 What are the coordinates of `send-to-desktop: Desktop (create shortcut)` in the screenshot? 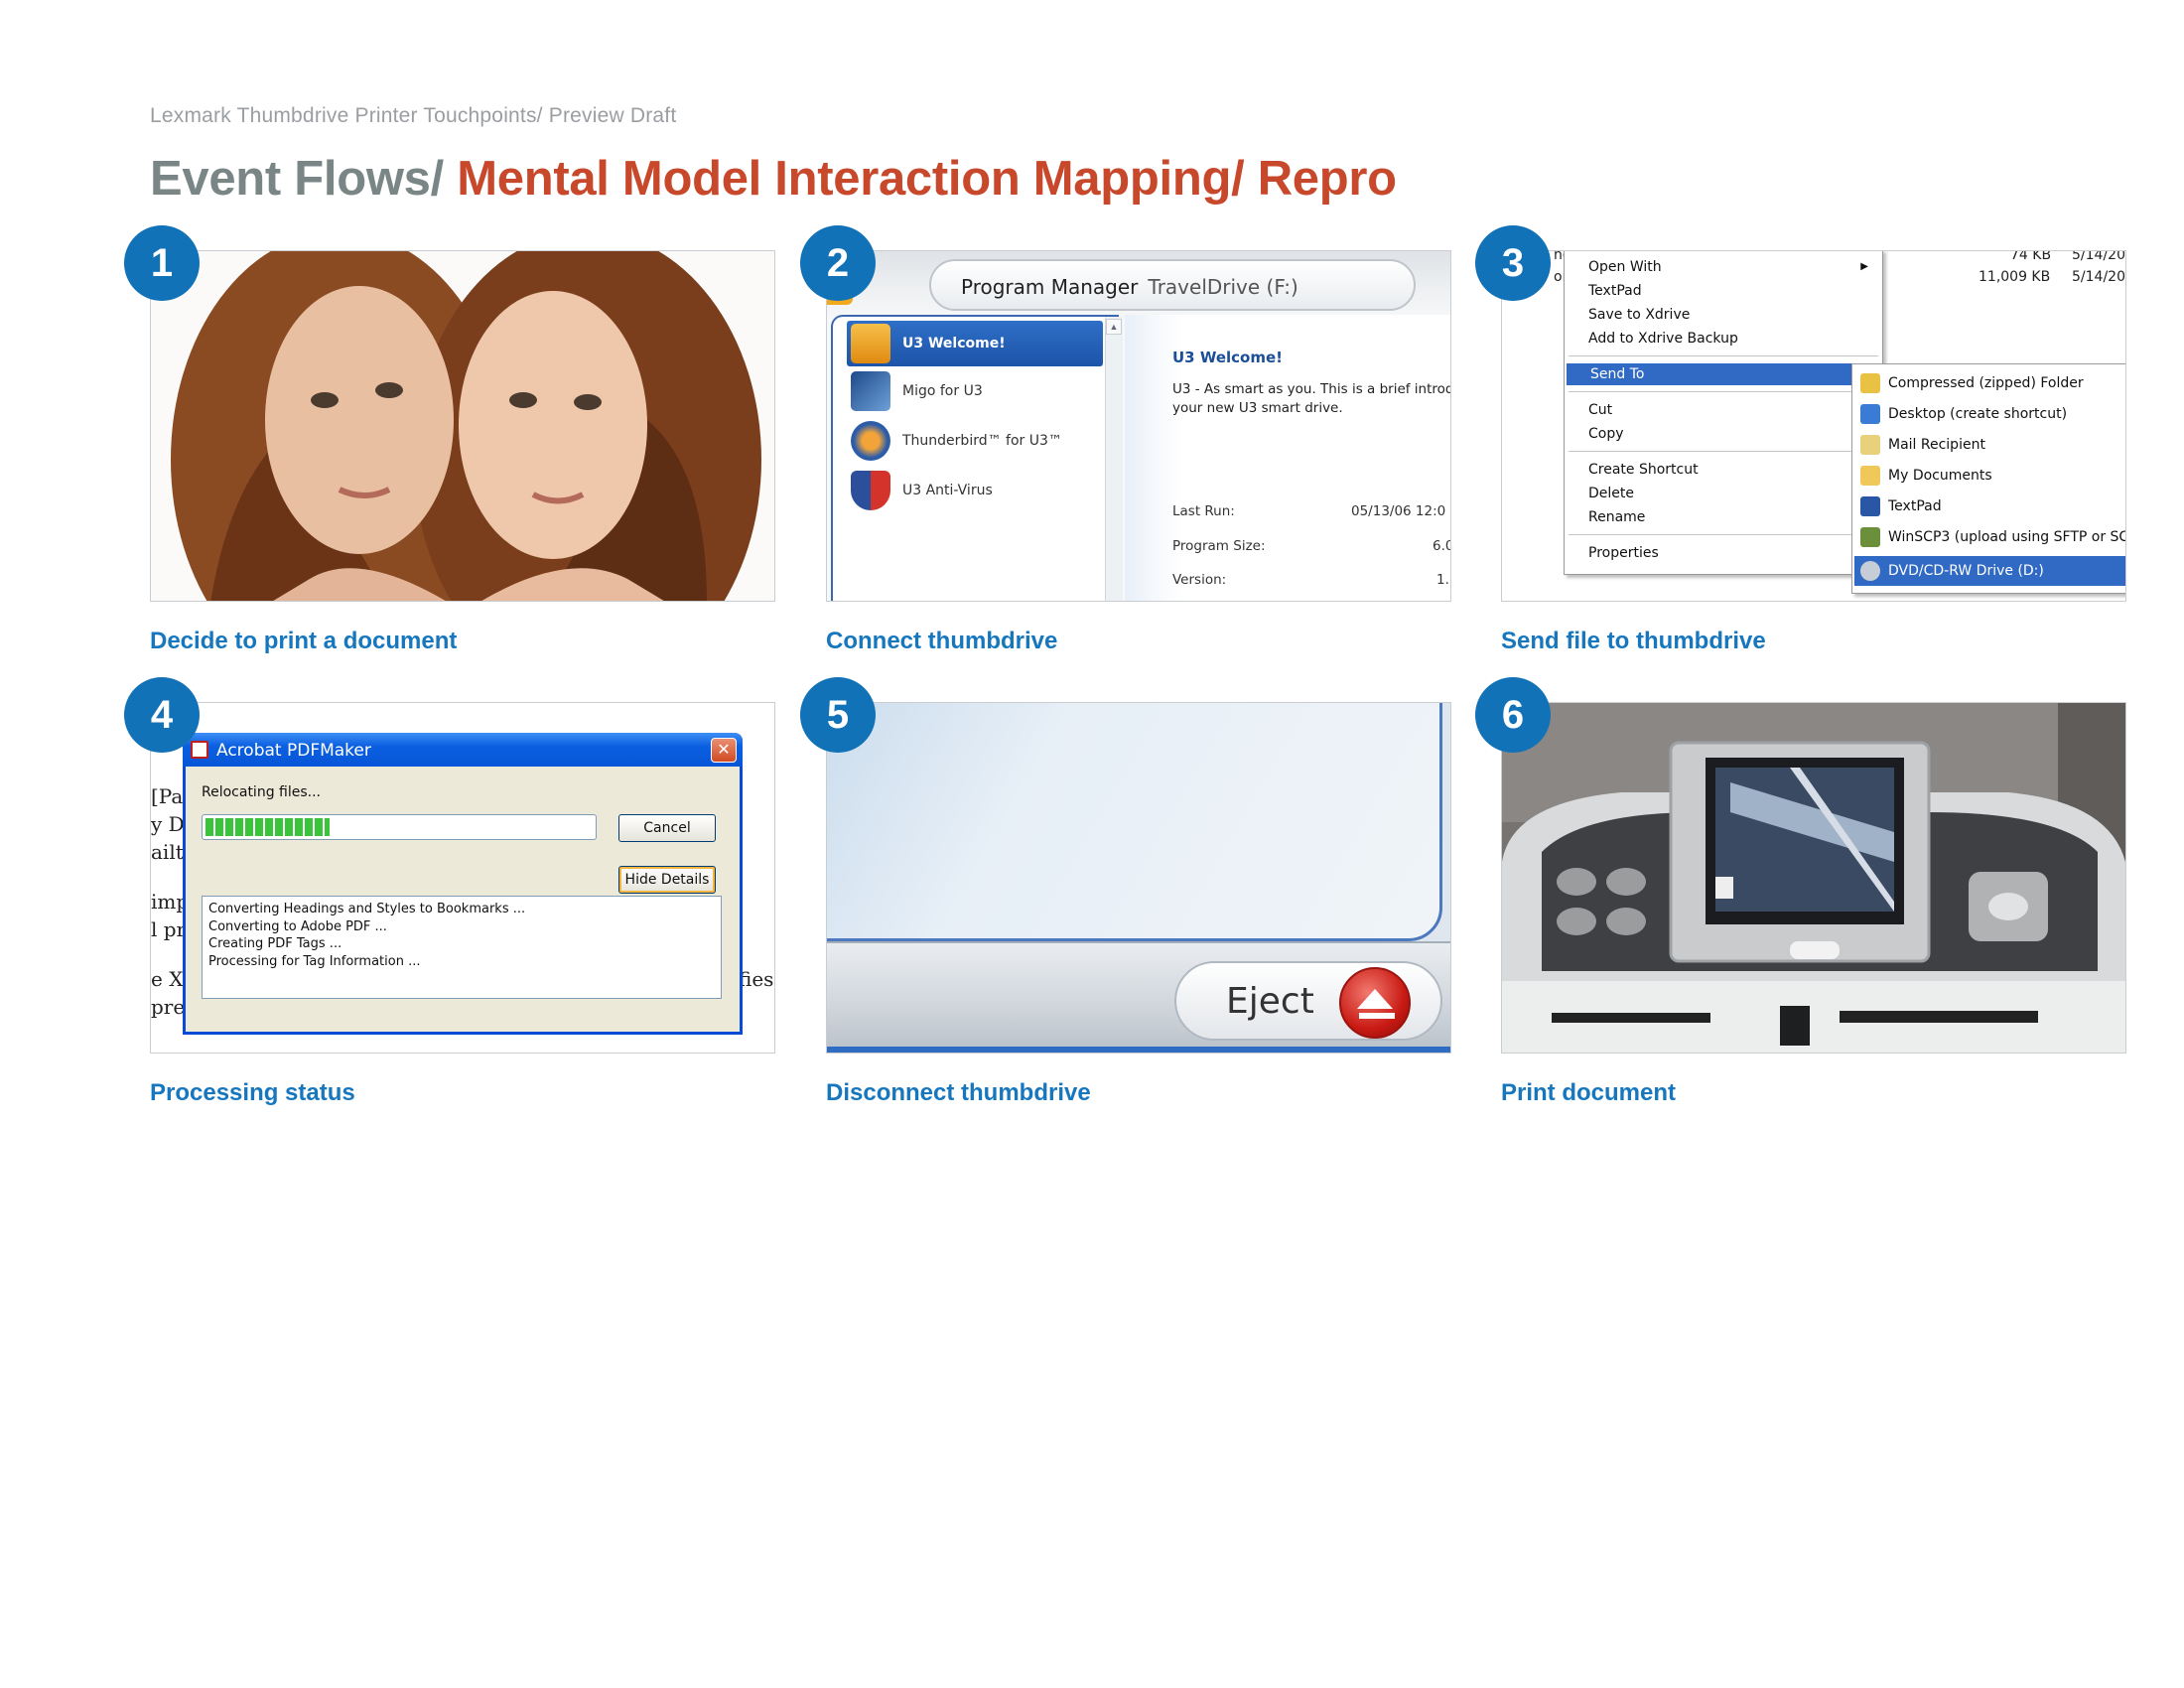 It's located at (1989, 414).